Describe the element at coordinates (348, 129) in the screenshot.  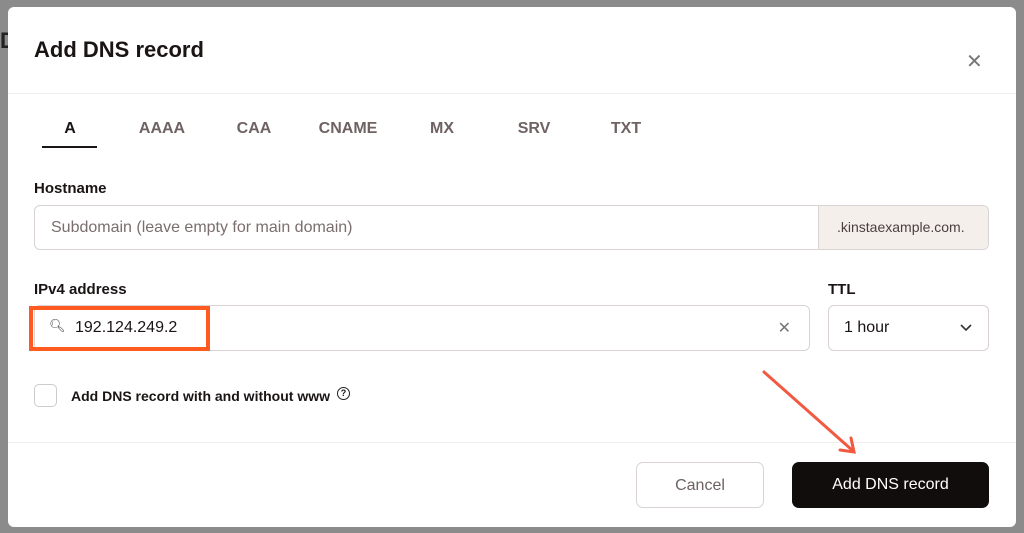
I see `tab-cname: CNAME` at that location.